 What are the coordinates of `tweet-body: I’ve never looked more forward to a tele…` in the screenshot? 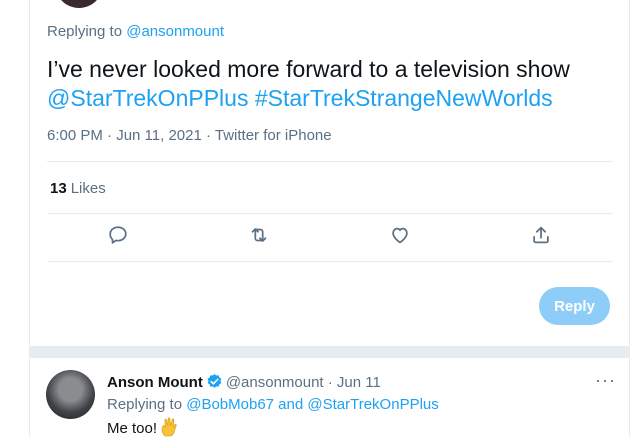 It's located at (308, 69).